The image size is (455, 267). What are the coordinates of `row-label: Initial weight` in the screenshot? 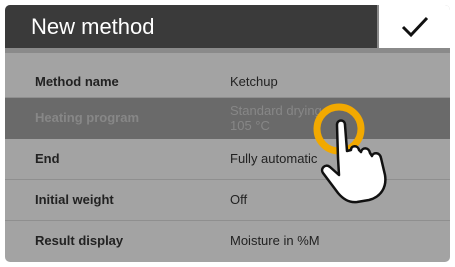 It's located at (74, 199).